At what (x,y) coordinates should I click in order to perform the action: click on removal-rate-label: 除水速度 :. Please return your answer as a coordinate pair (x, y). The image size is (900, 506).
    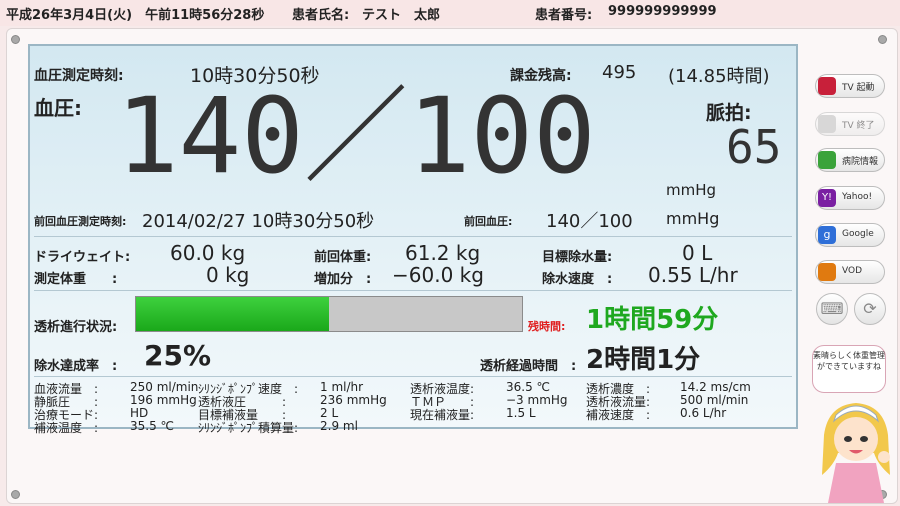
    Looking at the image, I should click on (577, 279).